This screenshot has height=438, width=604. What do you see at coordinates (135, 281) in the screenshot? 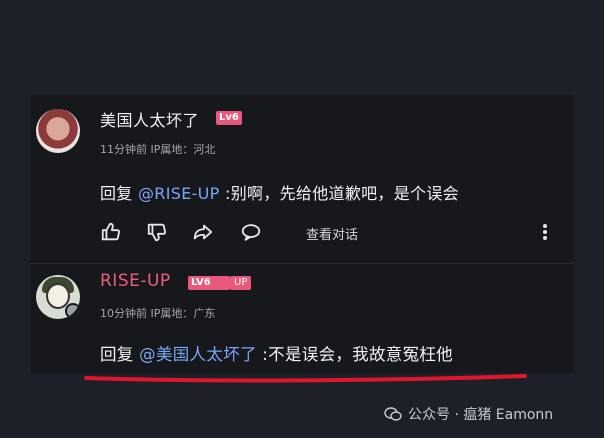
I see `username: RISE-UP` at bounding box center [135, 281].